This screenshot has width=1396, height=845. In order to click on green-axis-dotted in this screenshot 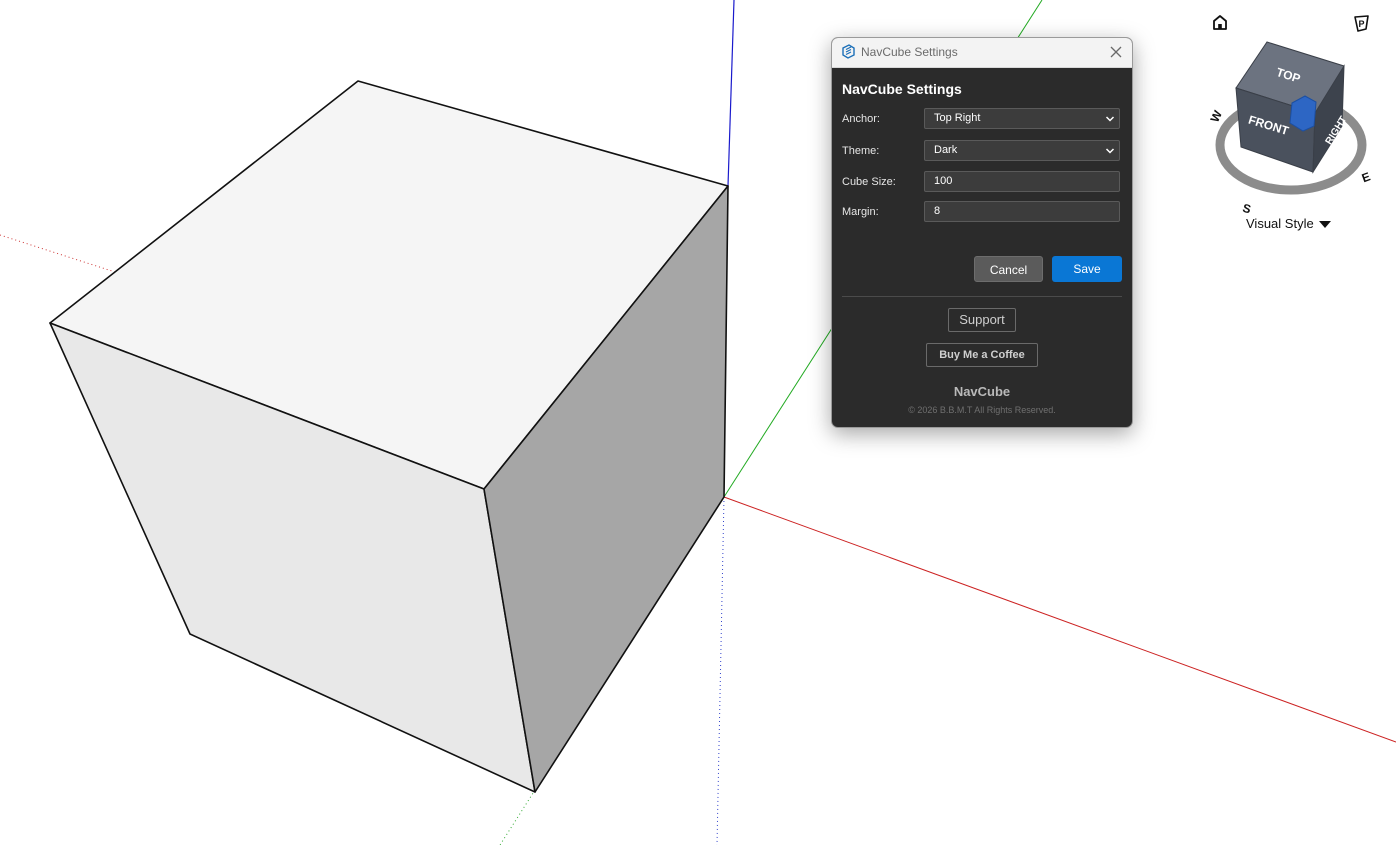, I will do `click(517, 817)`.